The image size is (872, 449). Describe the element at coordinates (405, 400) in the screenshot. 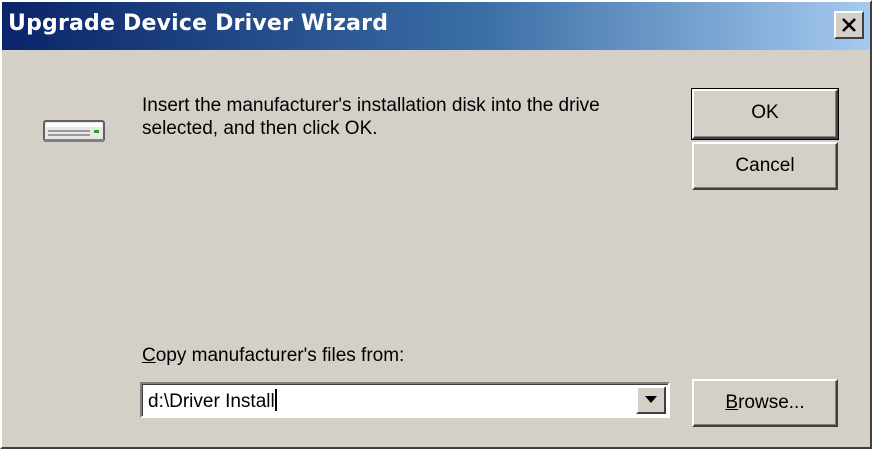

I see `copy-from-combobox: d:\Driver Install` at that location.